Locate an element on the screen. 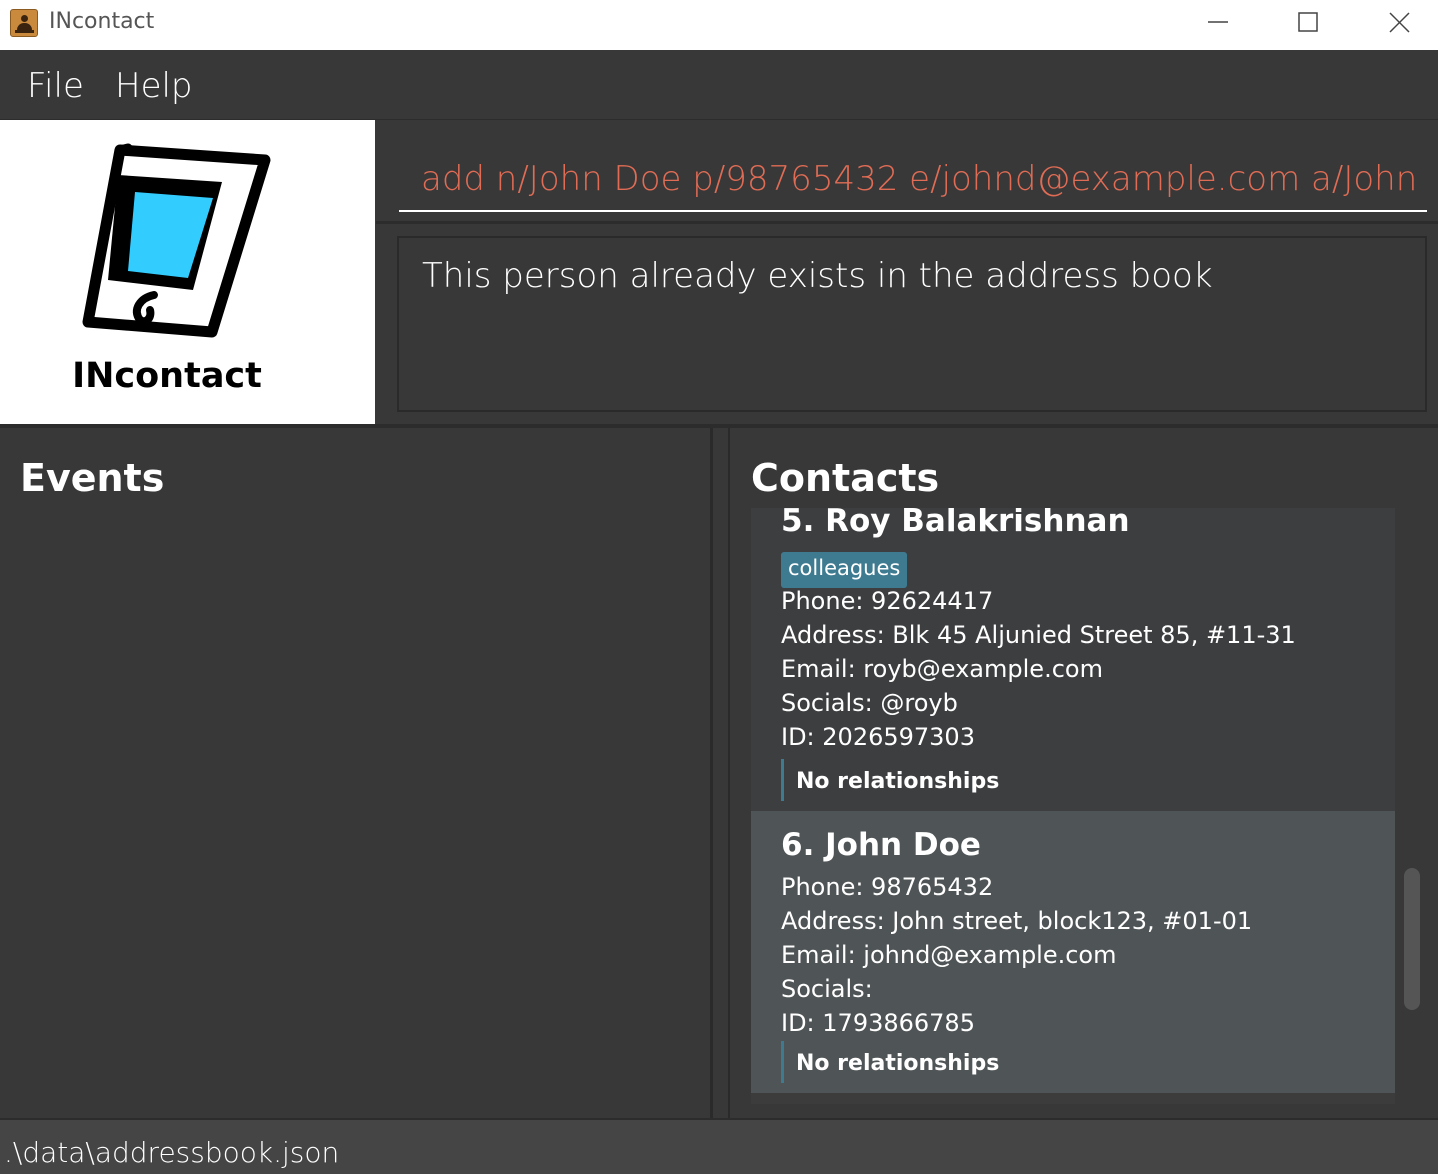 The image size is (1438, 1174). command-input is located at coordinates (913, 180).